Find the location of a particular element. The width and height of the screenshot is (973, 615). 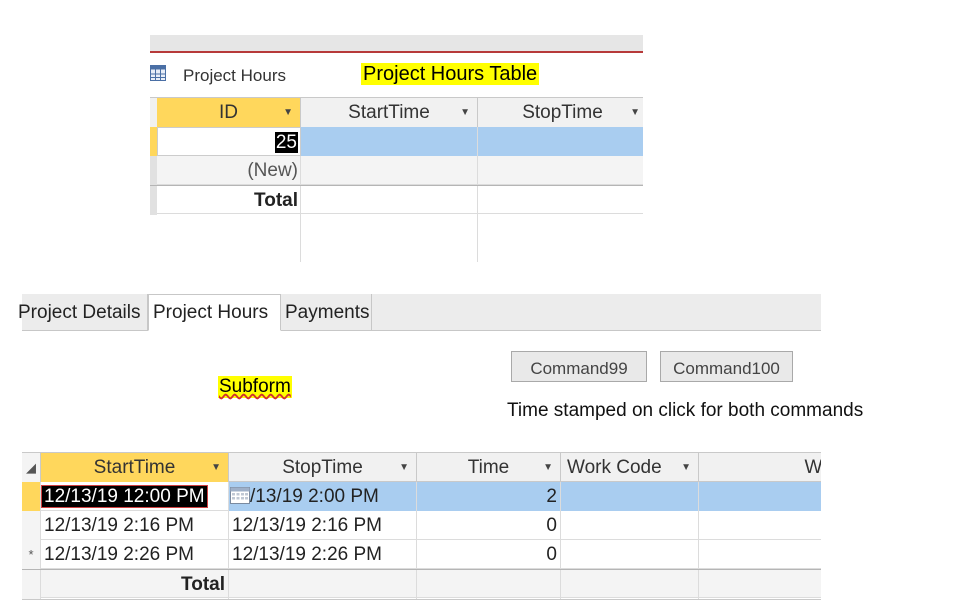

column-label: Time is located at coordinates (488, 467).